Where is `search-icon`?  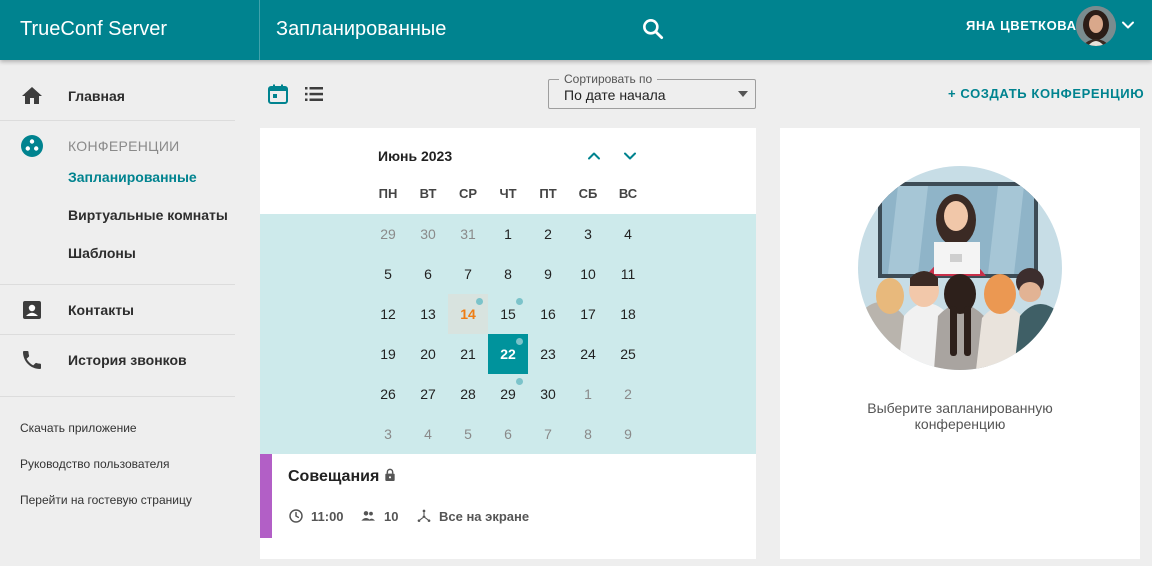 search-icon is located at coordinates (653, 29).